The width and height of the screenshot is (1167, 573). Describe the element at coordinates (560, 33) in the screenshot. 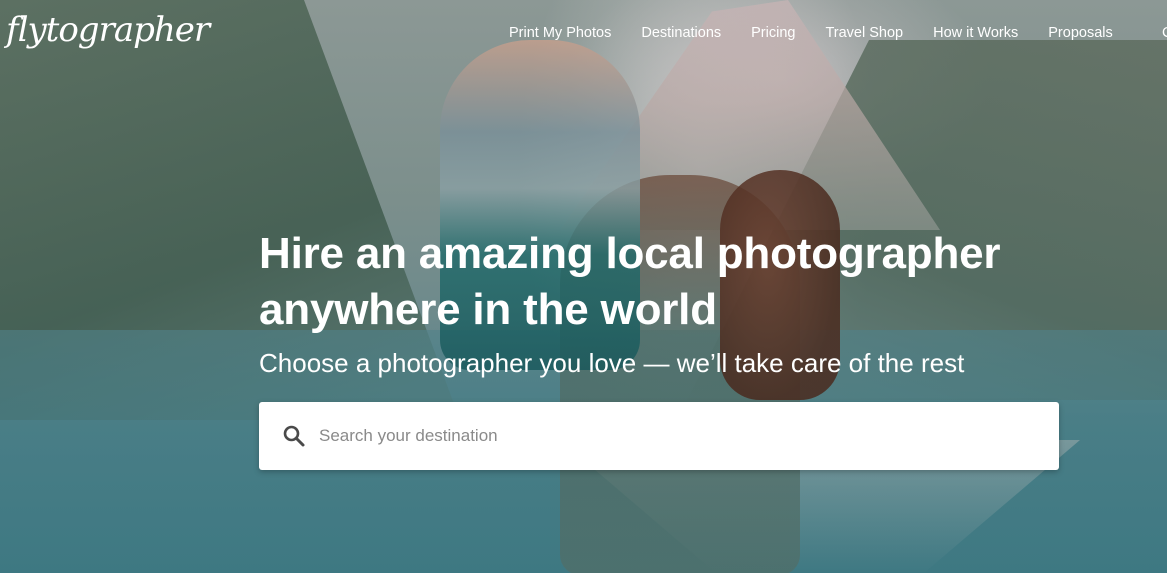

I see `nav-item-print-my-photos: Print My Photos` at that location.